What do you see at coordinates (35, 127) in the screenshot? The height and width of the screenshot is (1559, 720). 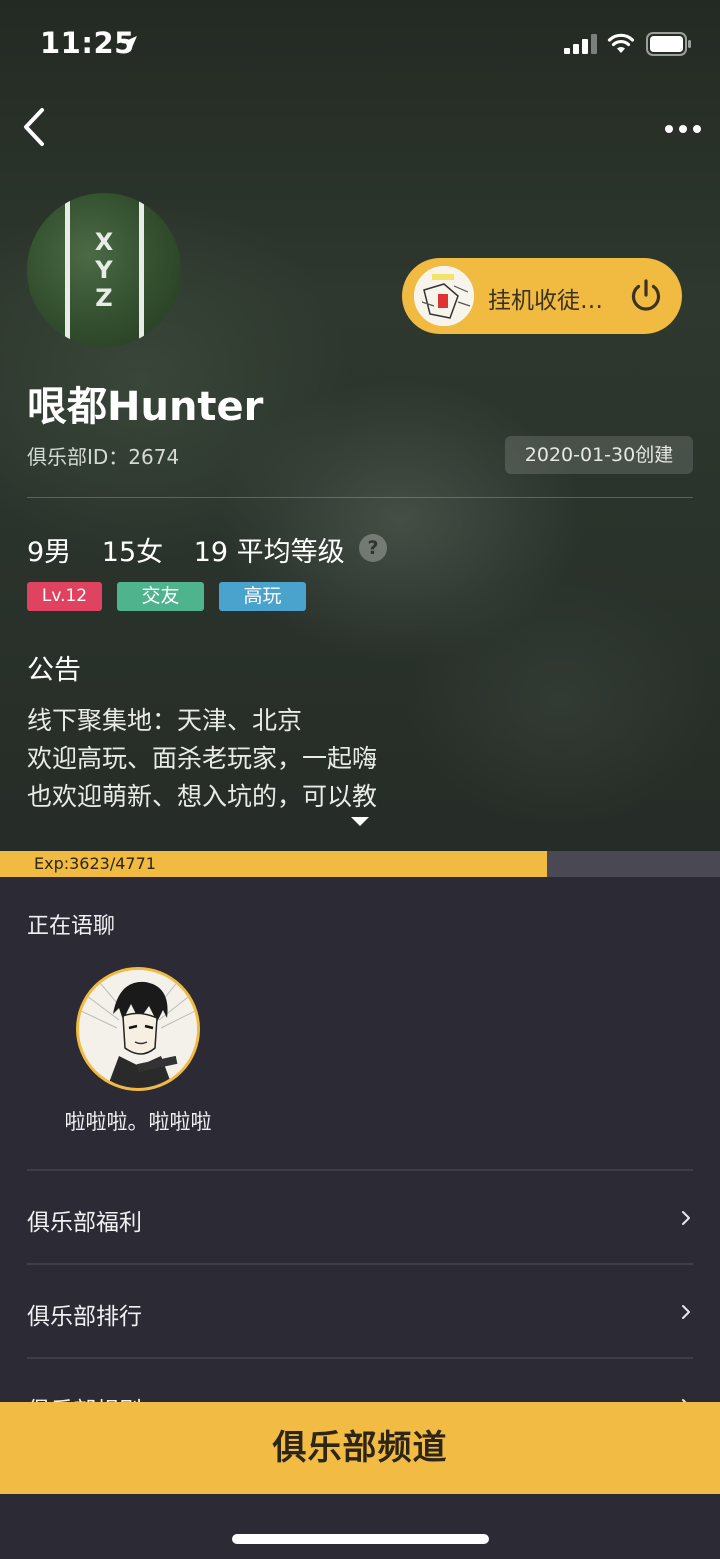 I see `chevron-left-icon` at bounding box center [35, 127].